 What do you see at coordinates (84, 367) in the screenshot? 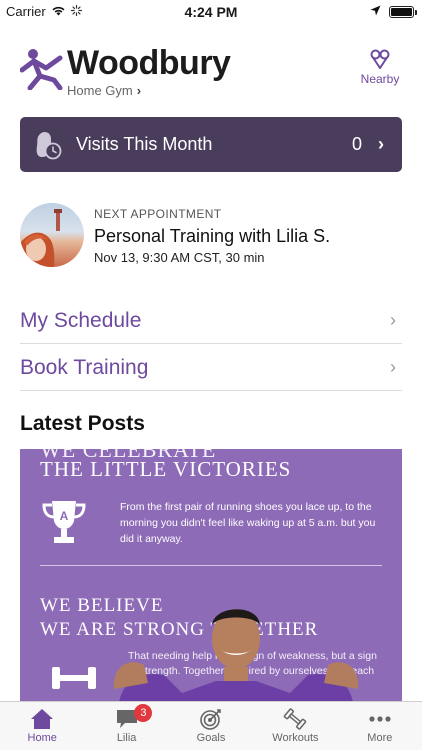
I see `book-training-label: Book Training` at bounding box center [84, 367].